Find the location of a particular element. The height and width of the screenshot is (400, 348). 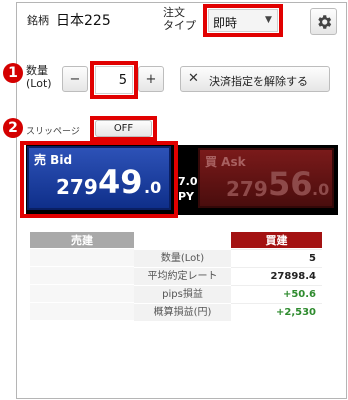

settings-button is located at coordinates (323, 21).